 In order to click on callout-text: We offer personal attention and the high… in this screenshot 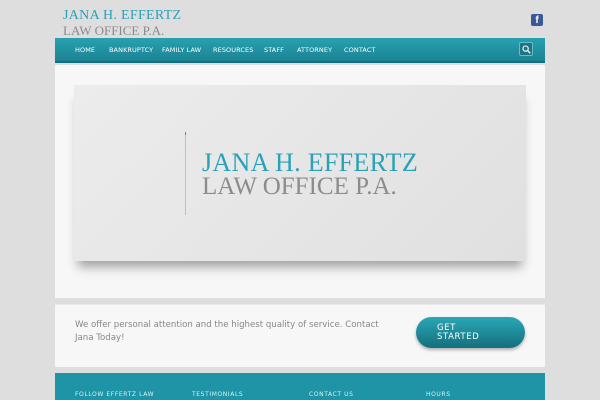, I will do `click(227, 331)`.